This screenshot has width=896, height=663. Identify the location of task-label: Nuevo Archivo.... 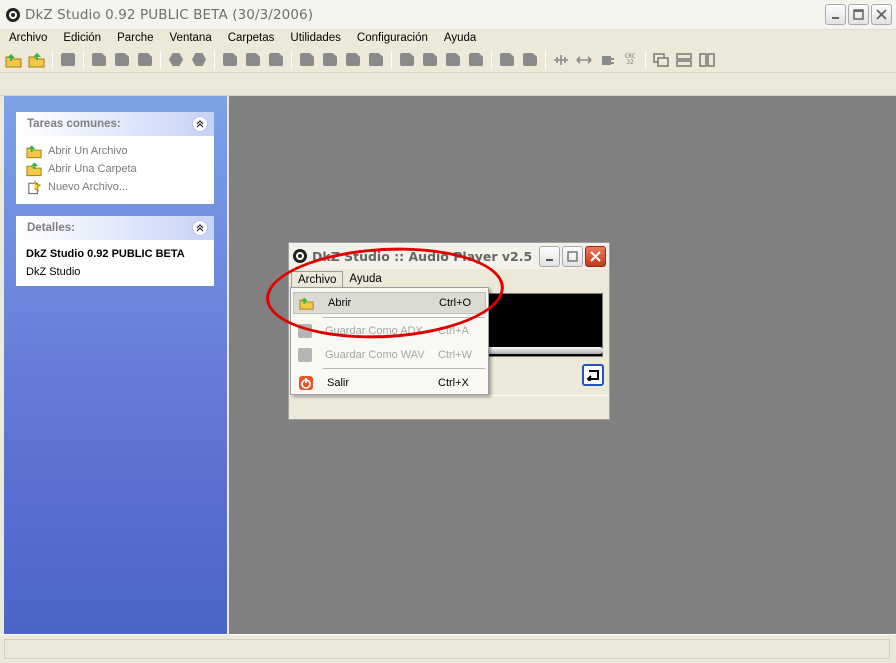
(88, 187).